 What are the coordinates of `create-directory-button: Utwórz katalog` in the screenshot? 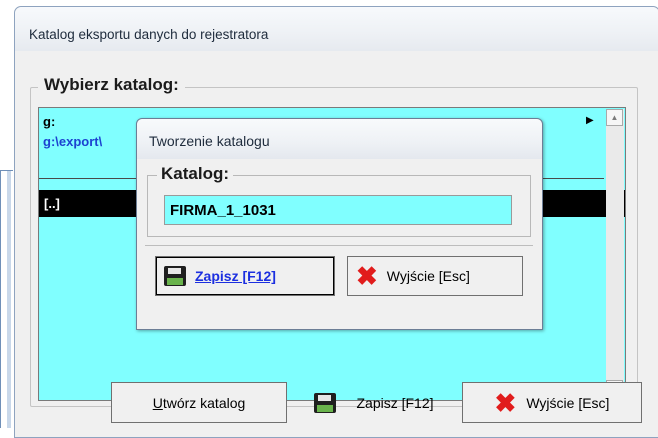 It's located at (199, 402).